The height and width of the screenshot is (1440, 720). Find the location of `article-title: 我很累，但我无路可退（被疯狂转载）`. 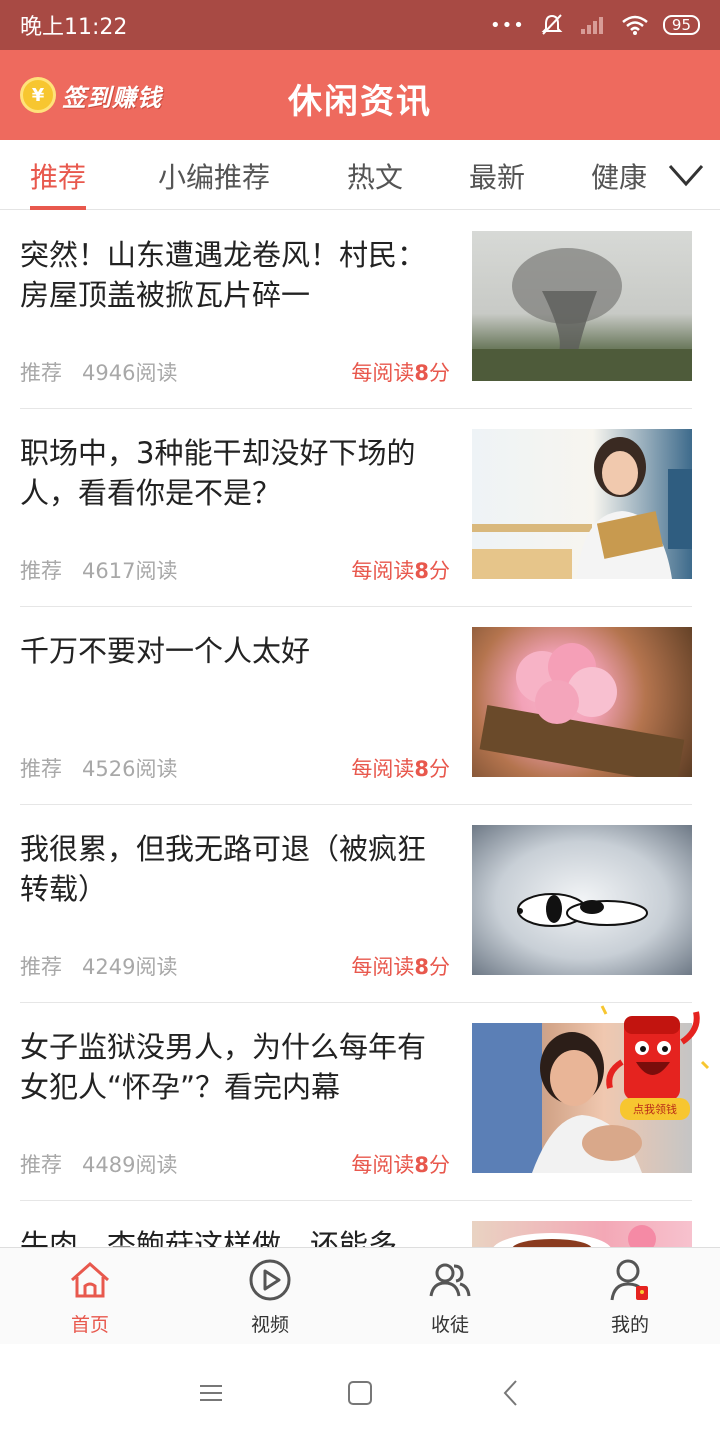

article-title: 我很累，但我无路可退（被疯狂转载） is located at coordinates (223, 869).